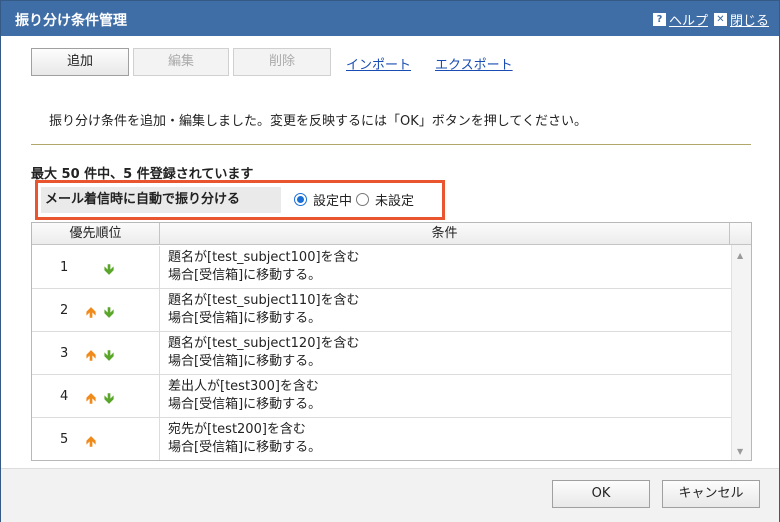 Image resolution: width=780 pixels, height=522 pixels. I want to click on priority-number: 2, so click(64, 310).